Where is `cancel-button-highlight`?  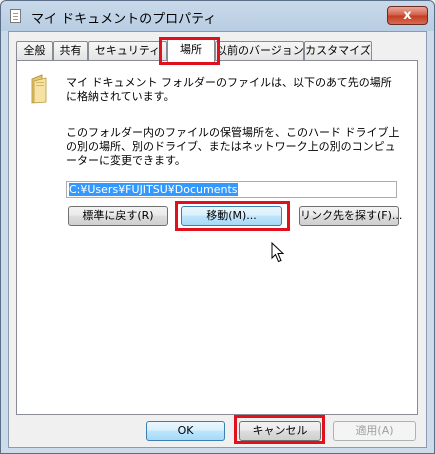 cancel-button-highlight is located at coordinates (279, 429).